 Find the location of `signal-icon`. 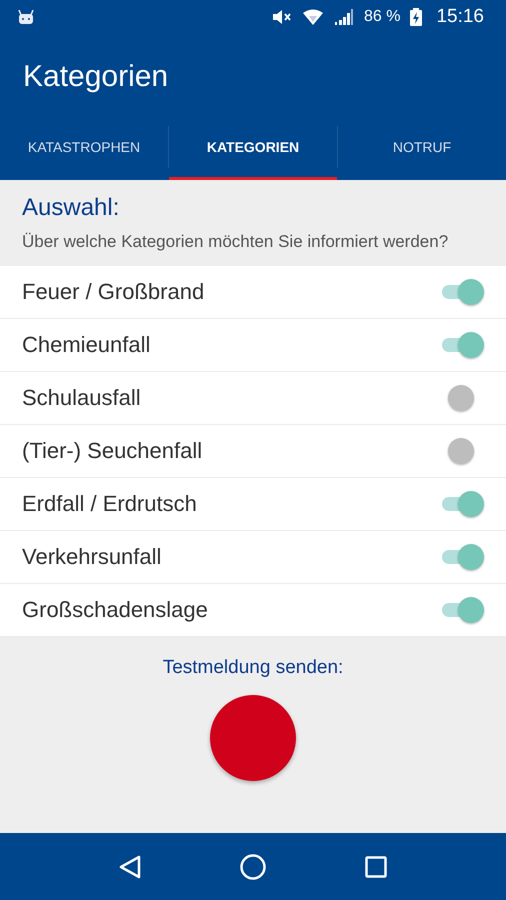

signal-icon is located at coordinates (344, 17).